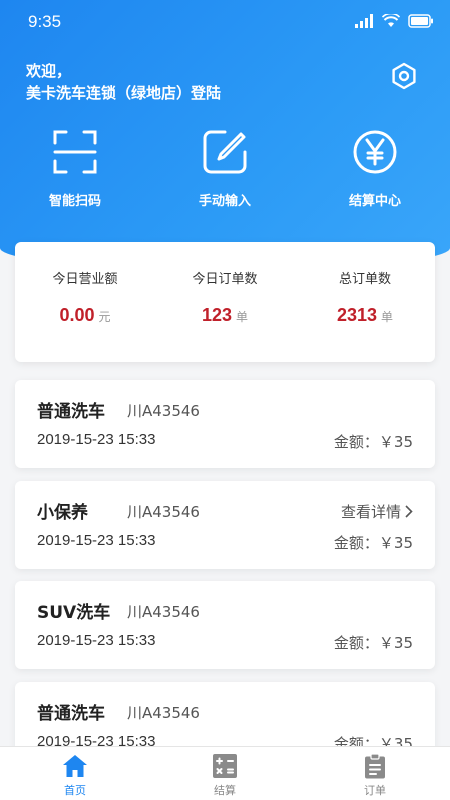 This screenshot has height=800, width=450. What do you see at coordinates (370, 512) in the screenshot?
I see `view-details-label: 查看详情` at bounding box center [370, 512].